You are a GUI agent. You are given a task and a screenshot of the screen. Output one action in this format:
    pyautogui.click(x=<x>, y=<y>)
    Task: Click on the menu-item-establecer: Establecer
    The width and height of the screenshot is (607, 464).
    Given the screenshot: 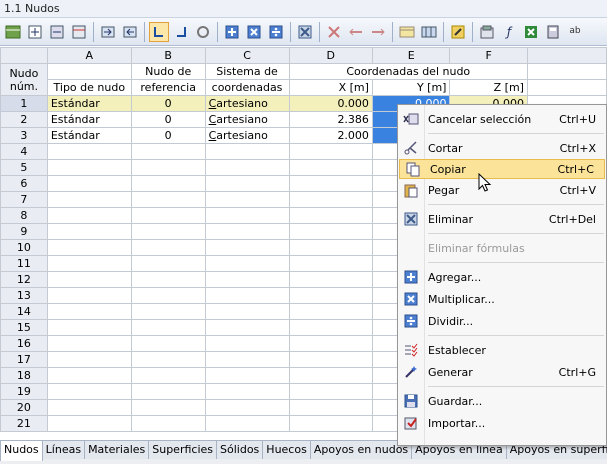 What is the action you would take?
    pyautogui.click(x=502, y=350)
    